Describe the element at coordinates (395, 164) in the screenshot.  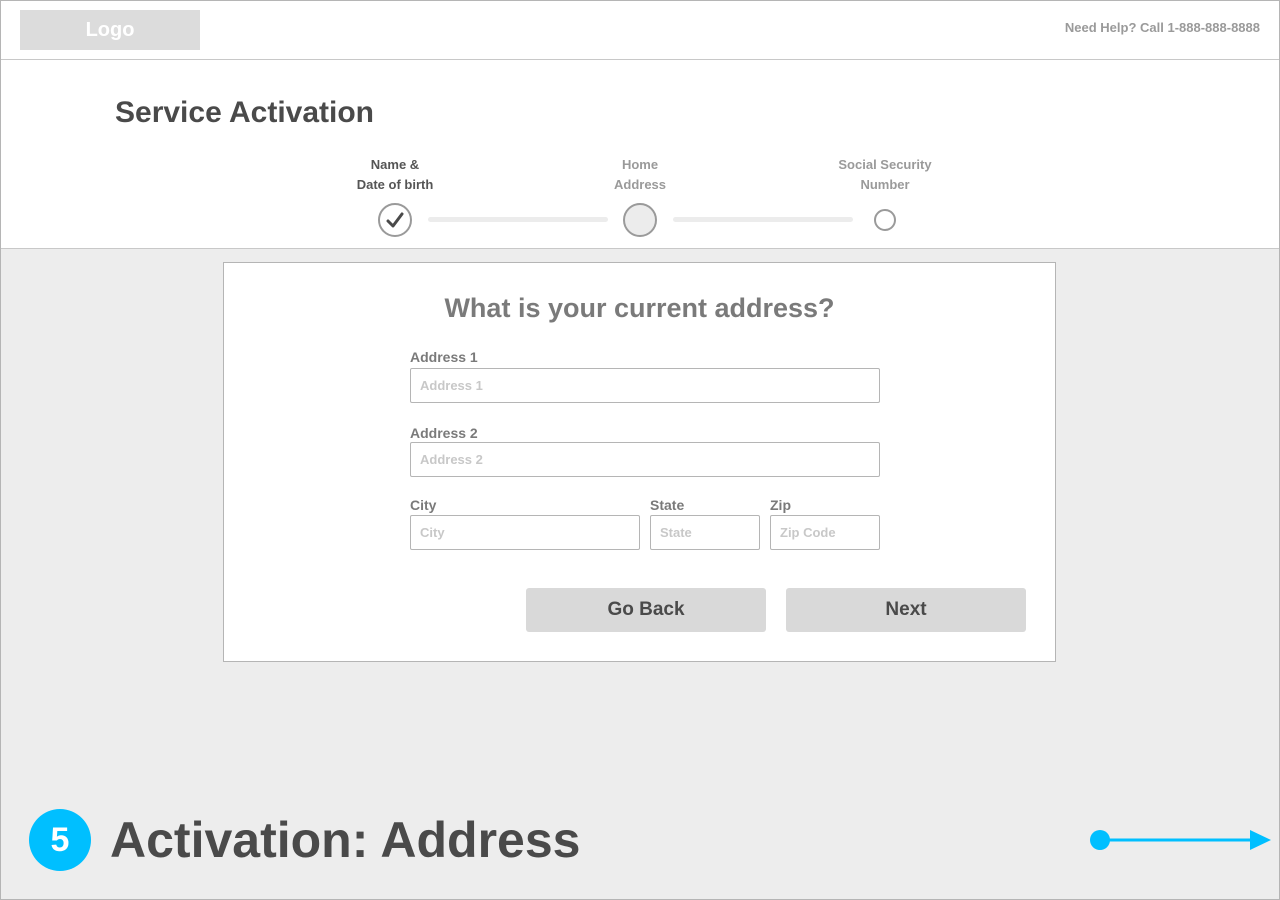
I see `step-label-line: Name &` at that location.